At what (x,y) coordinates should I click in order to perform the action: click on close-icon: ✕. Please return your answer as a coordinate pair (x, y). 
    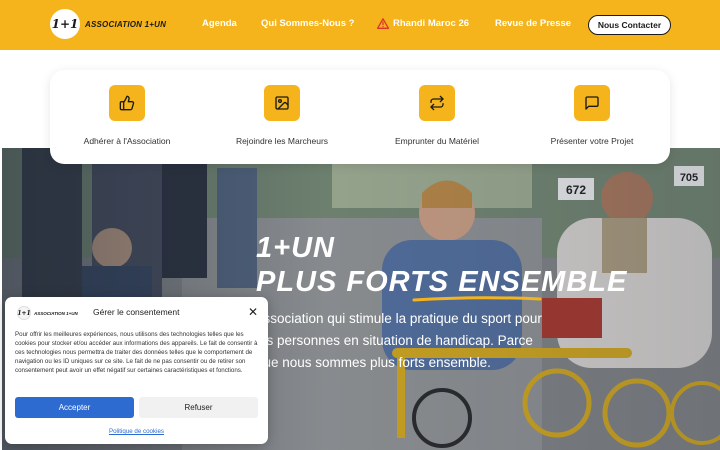
    Looking at the image, I should click on (253, 312).